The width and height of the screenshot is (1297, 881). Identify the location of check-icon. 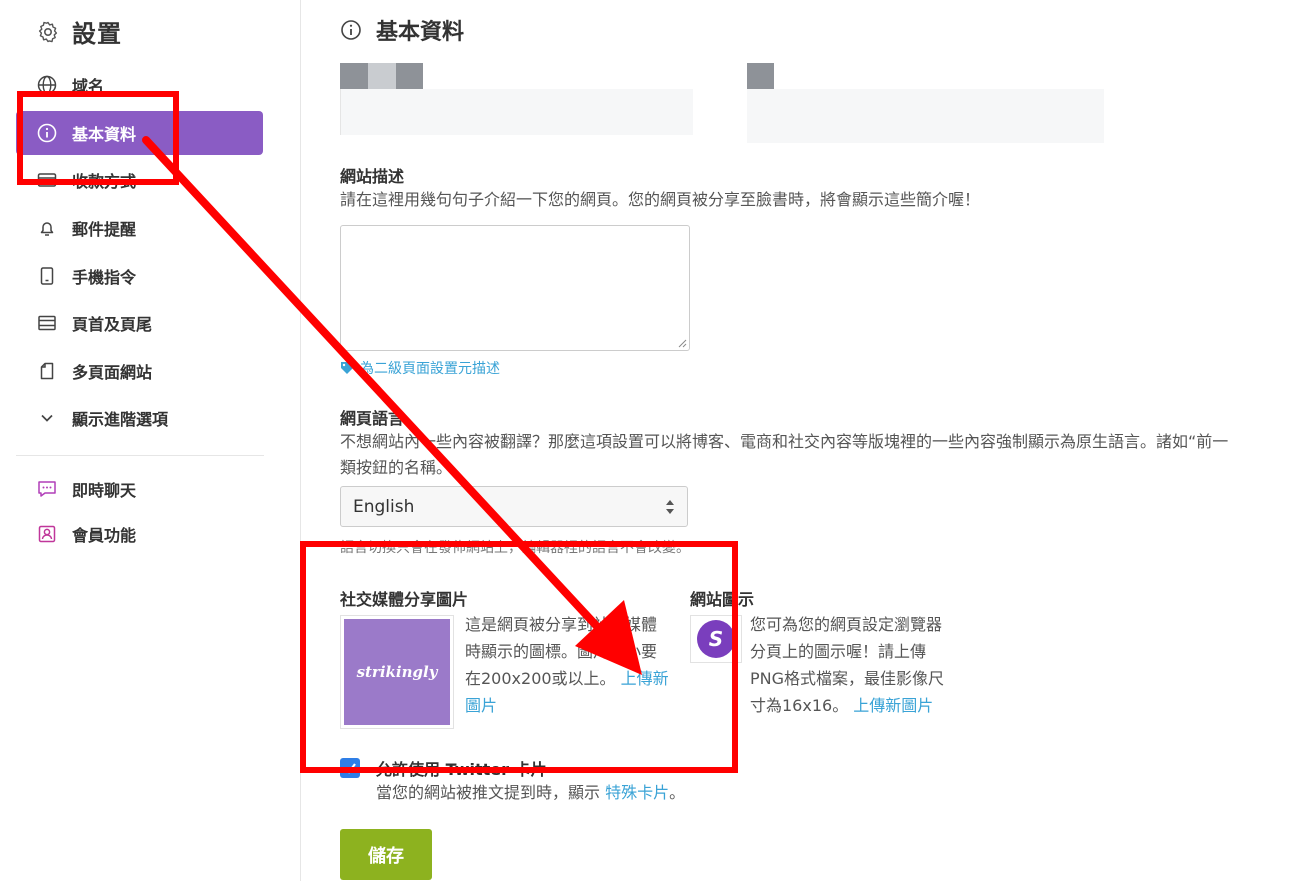
(350, 768).